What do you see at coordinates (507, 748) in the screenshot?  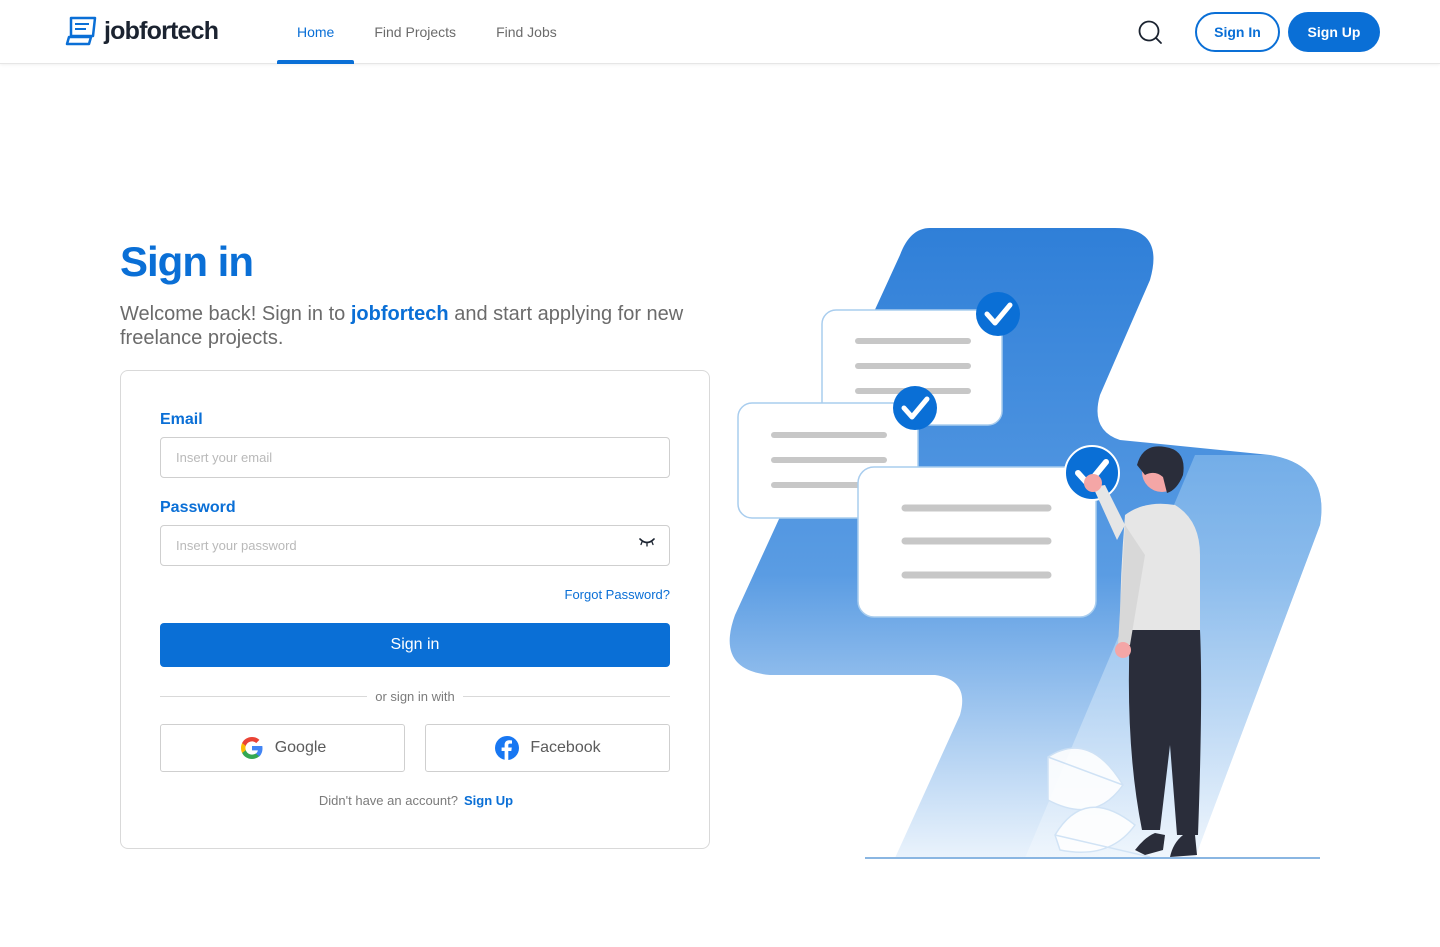 I see `facebook-icon` at bounding box center [507, 748].